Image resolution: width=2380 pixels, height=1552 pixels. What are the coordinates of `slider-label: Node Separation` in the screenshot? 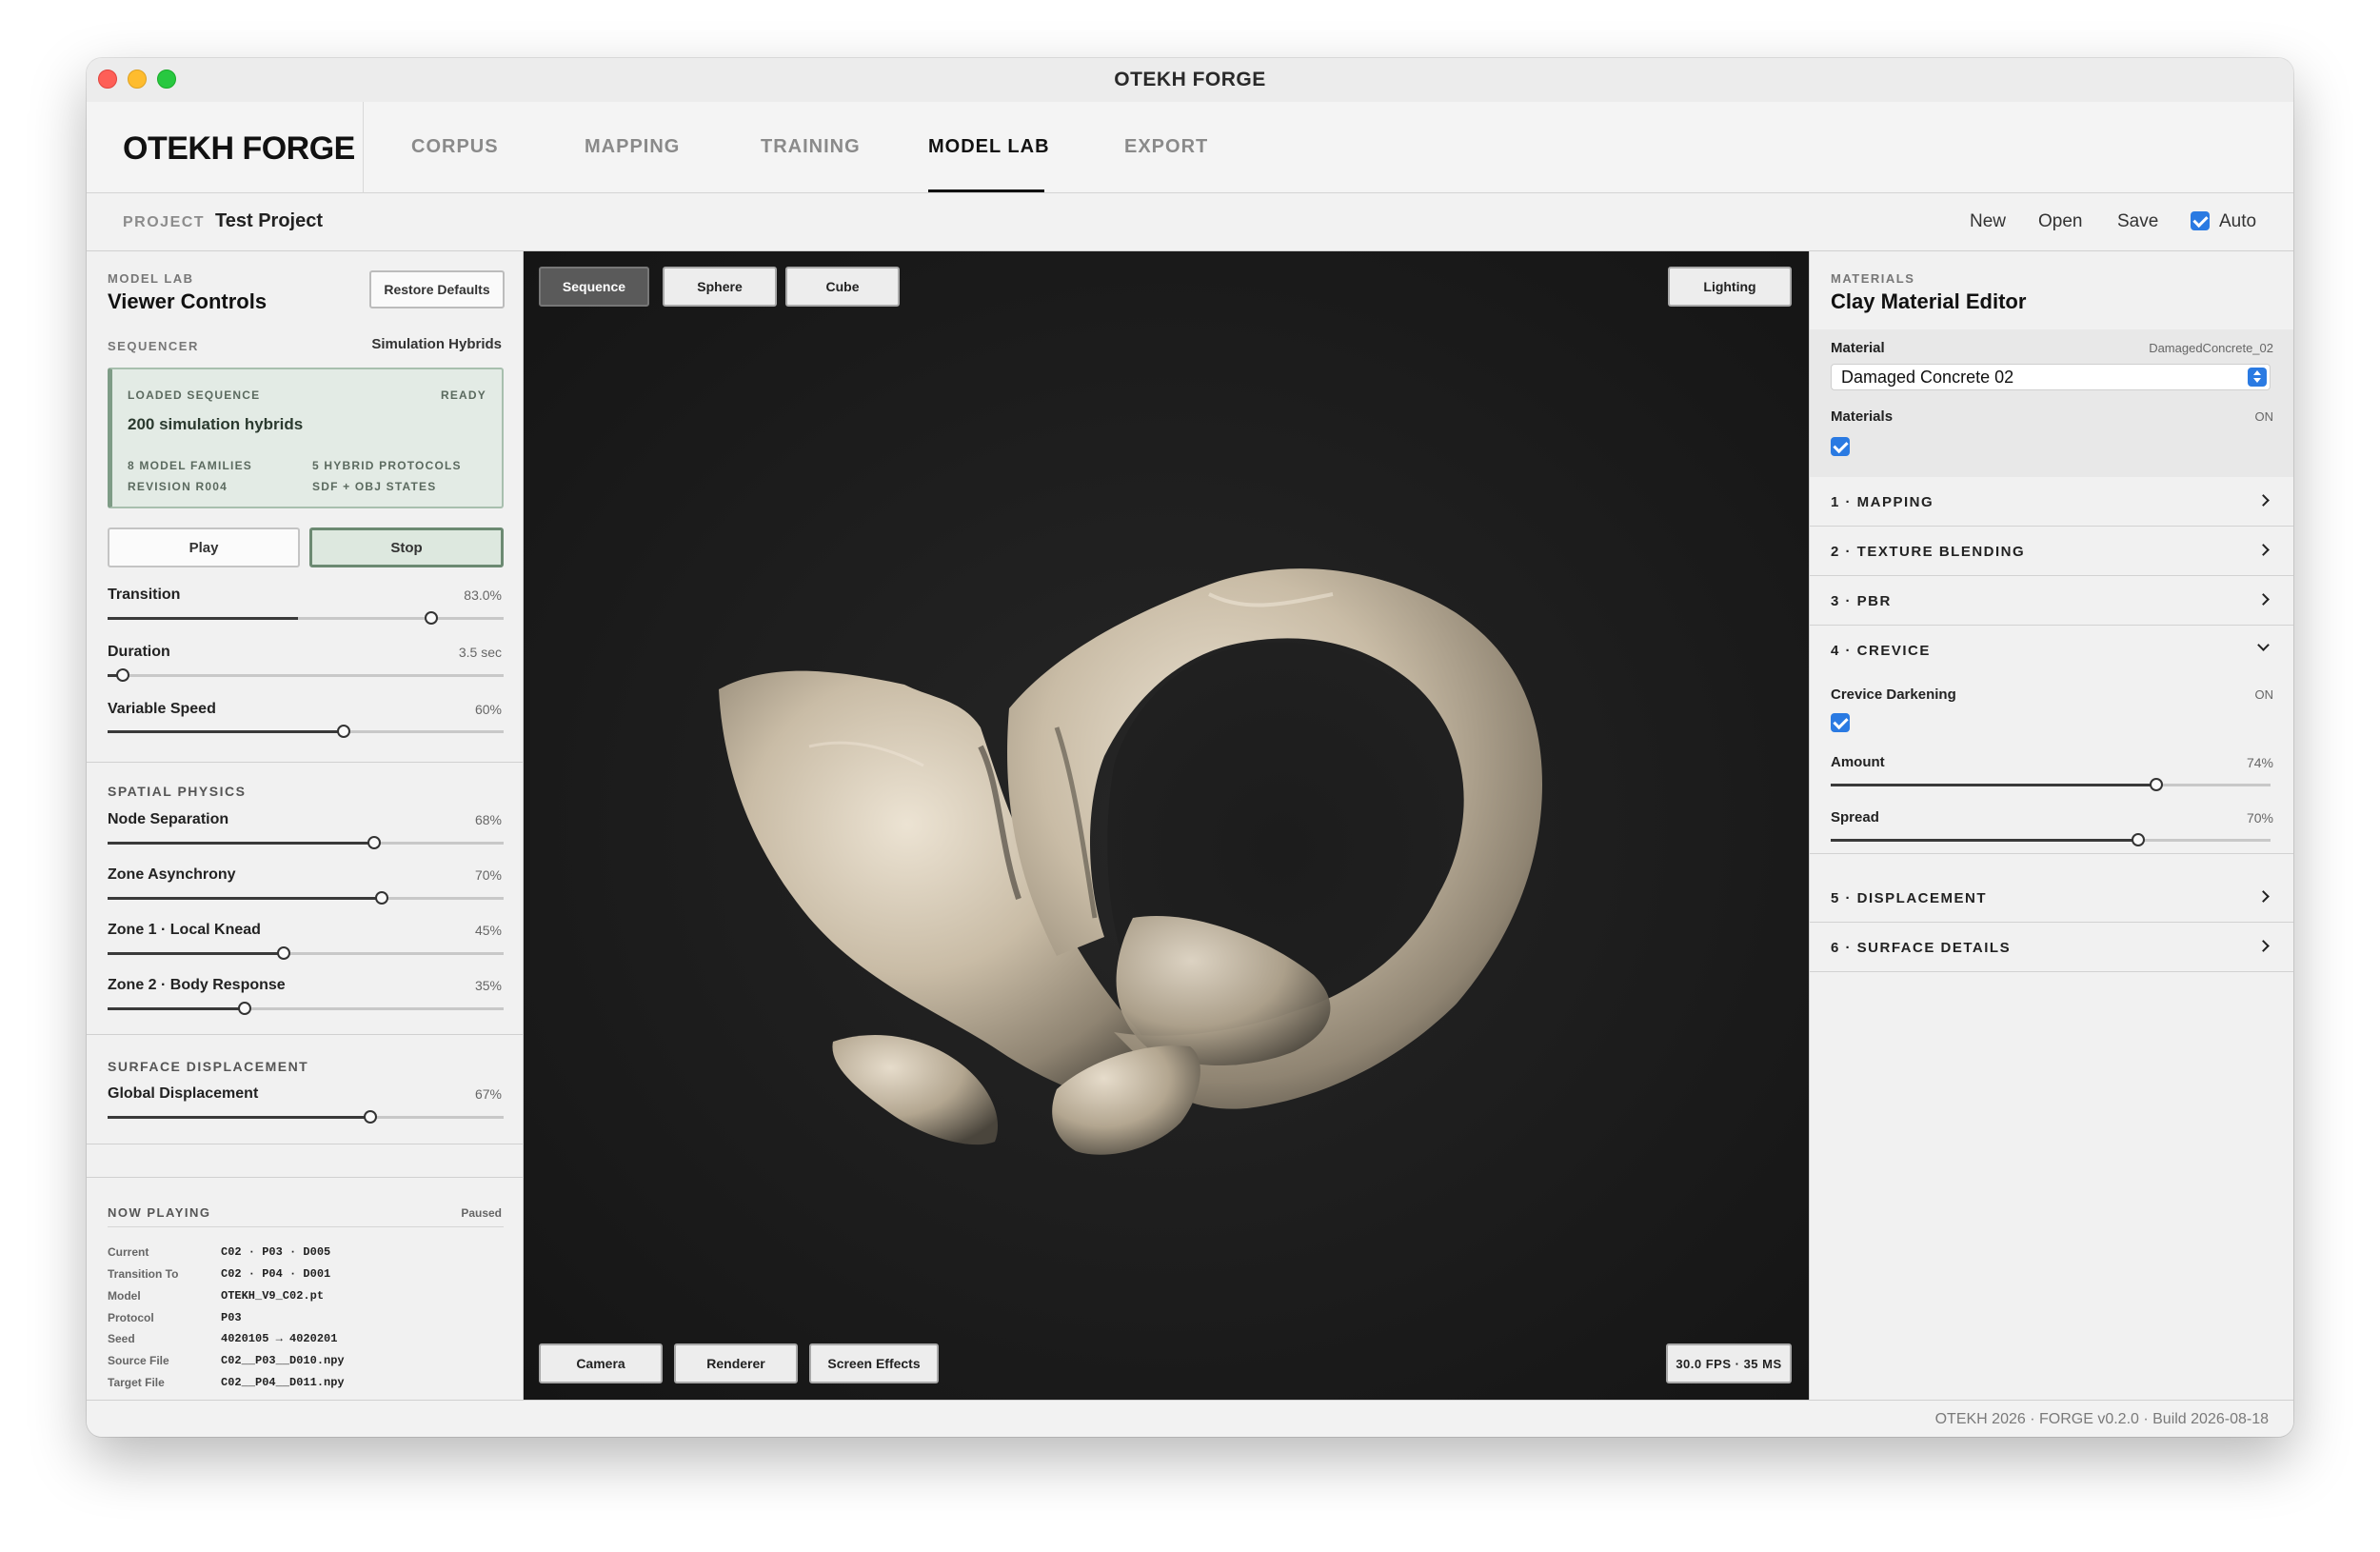 It's located at (168, 819).